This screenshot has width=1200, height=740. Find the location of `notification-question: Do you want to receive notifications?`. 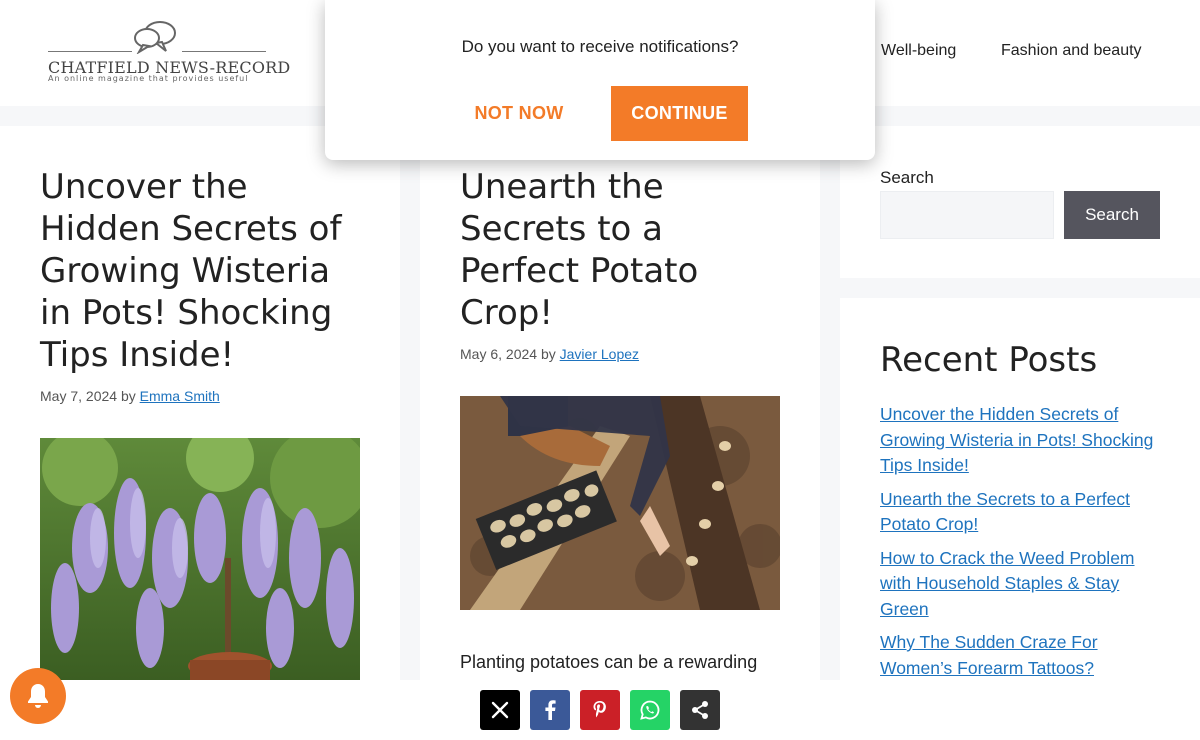

notification-question: Do you want to receive notifications? is located at coordinates (600, 46).